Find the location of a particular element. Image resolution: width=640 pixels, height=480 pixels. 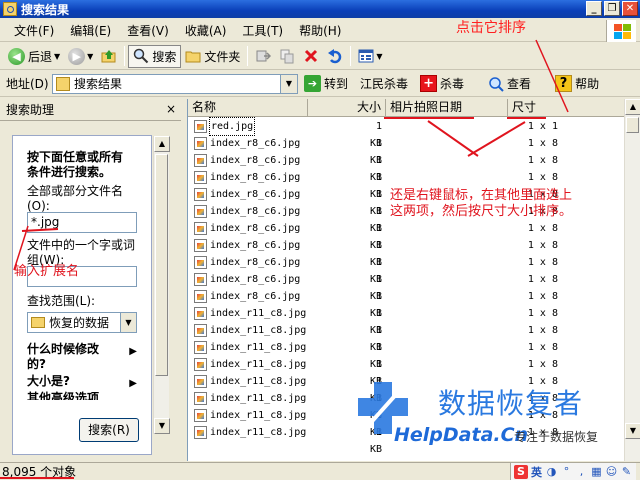

up-folder-button is located at coordinates (109, 56).